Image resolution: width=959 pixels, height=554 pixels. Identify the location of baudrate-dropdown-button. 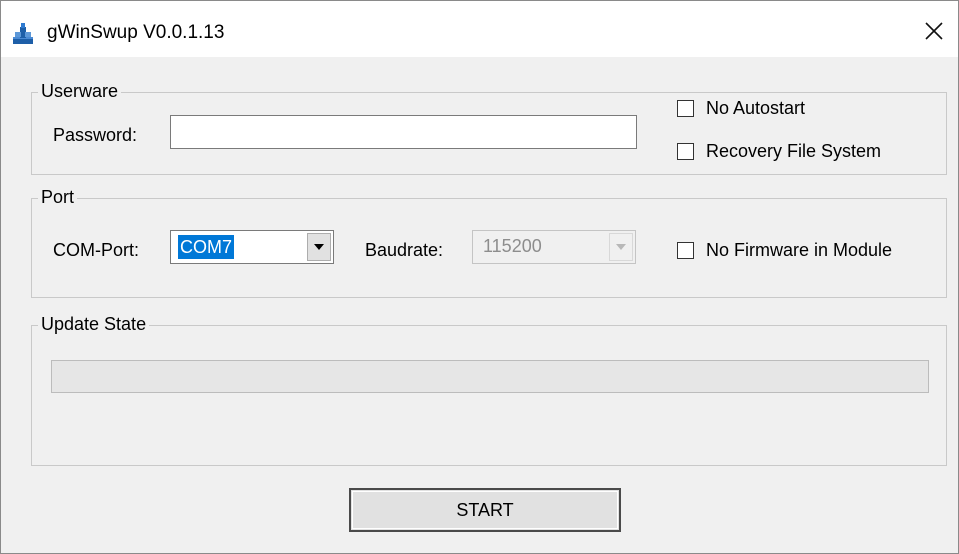
(621, 247).